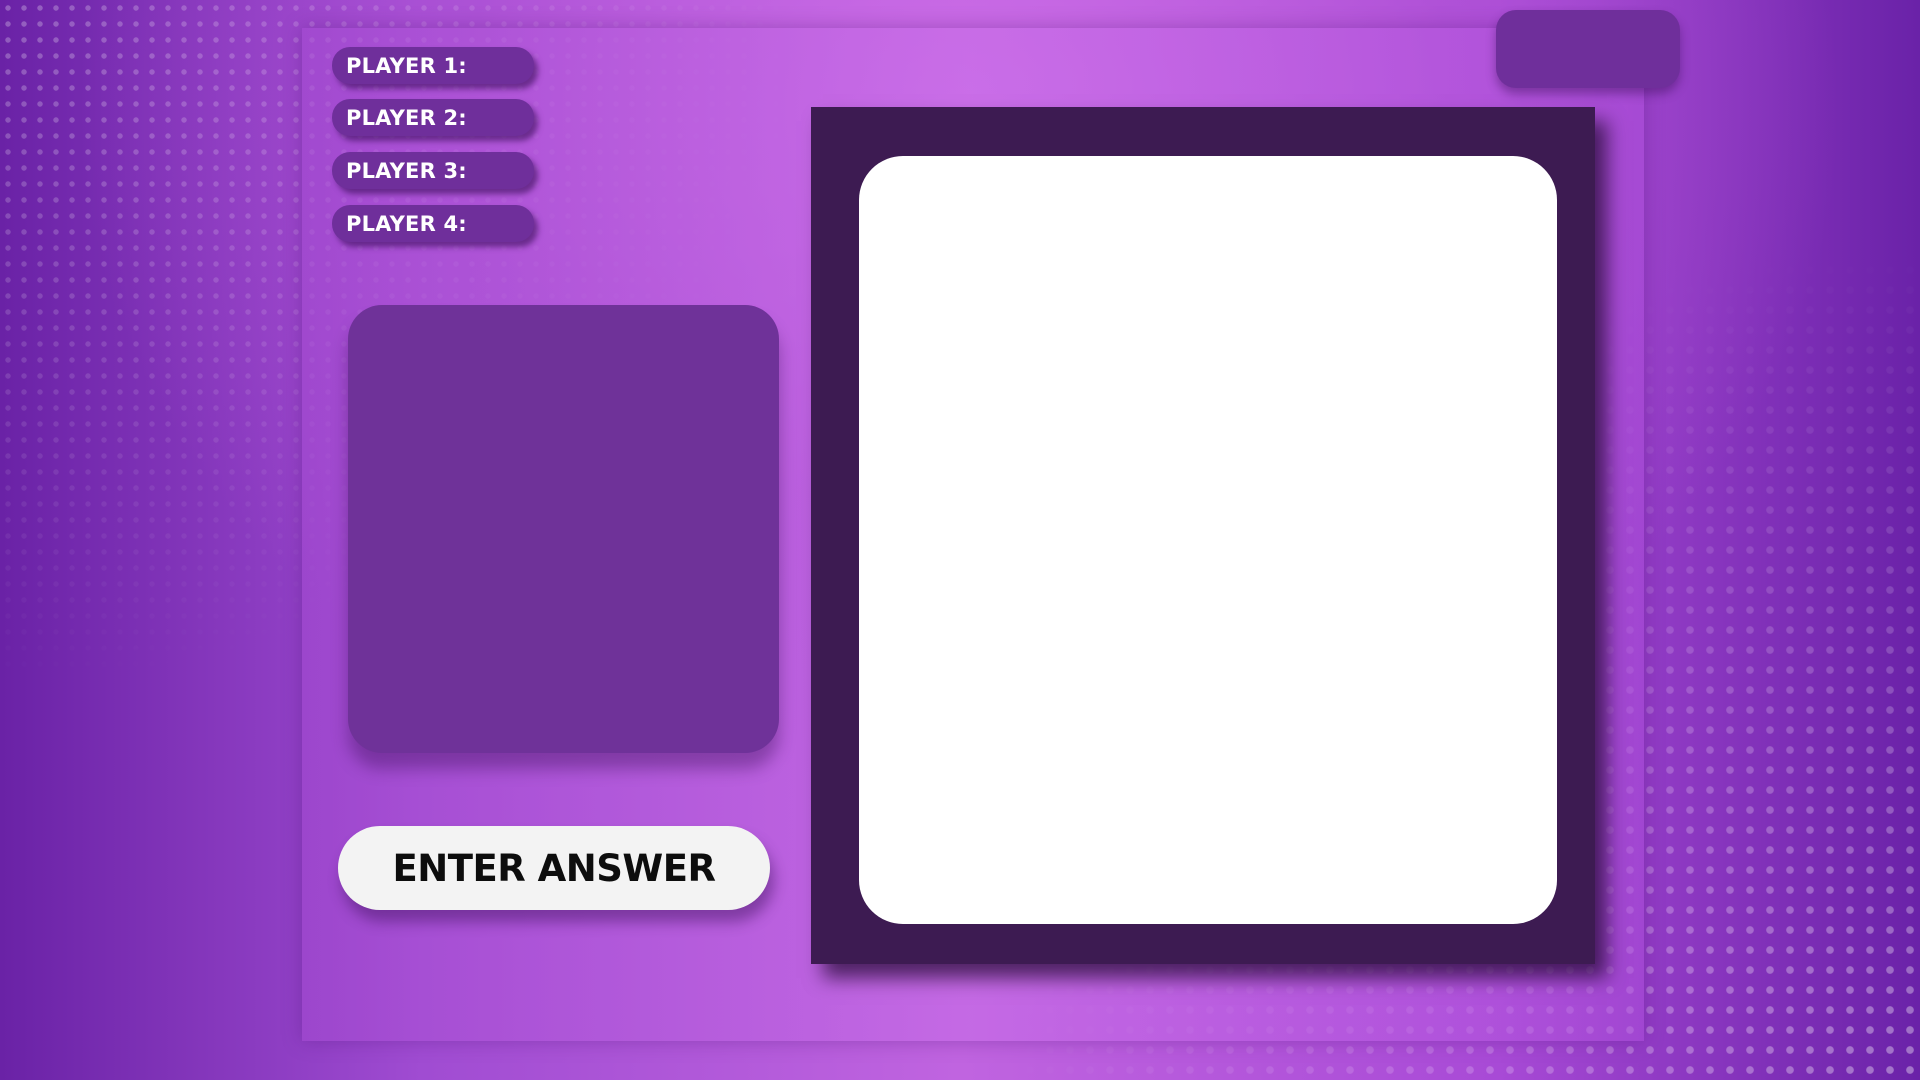 The height and width of the screenshot is (1080, 1920). I want to click on player-2-score-pill: PLAYER 2:, so click(433, 117).